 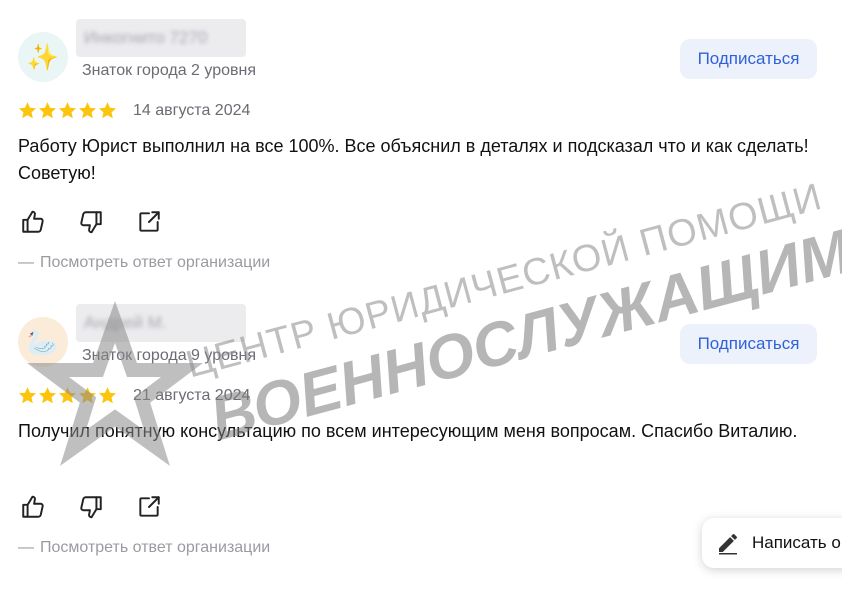 I want to click on review-date: 21 августа 2024, so click(x=192, y=395).